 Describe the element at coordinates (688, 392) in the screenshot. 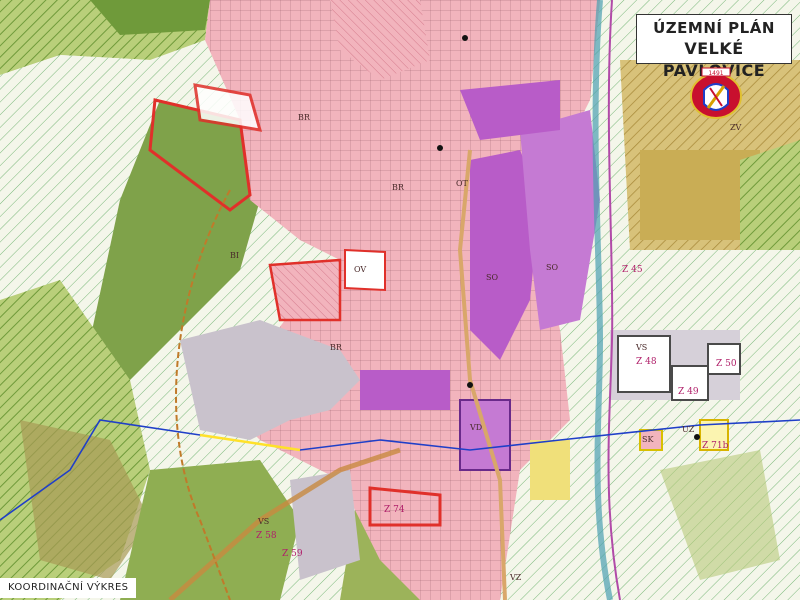

I see `proposal-label-z49: Z 49` at that location.